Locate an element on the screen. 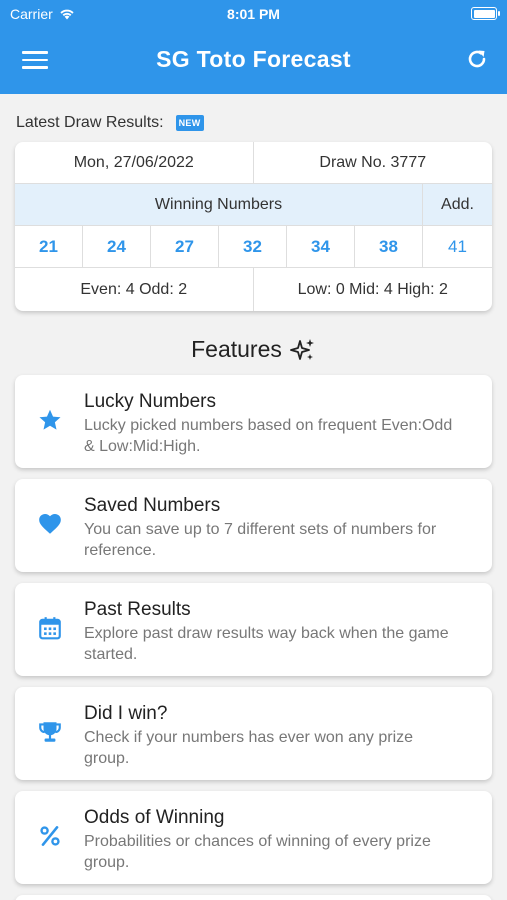 This screenshot has width=507, height=900. feature-title: Did I win? is located at coordinates (126, 713).